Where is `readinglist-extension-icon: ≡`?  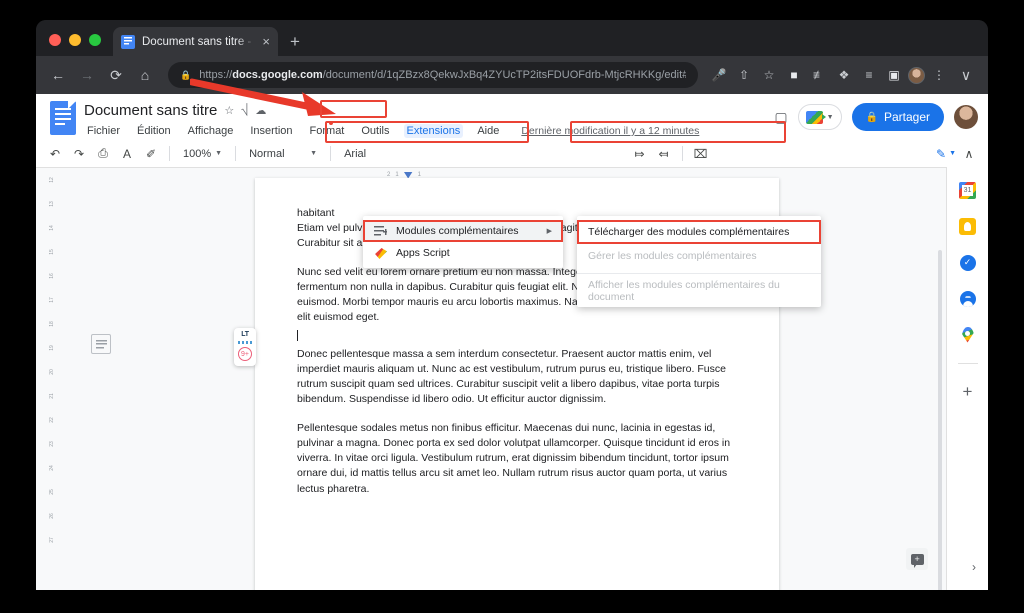 readinglist-extension-icon: ≡ is located at coordinates (869, 75).